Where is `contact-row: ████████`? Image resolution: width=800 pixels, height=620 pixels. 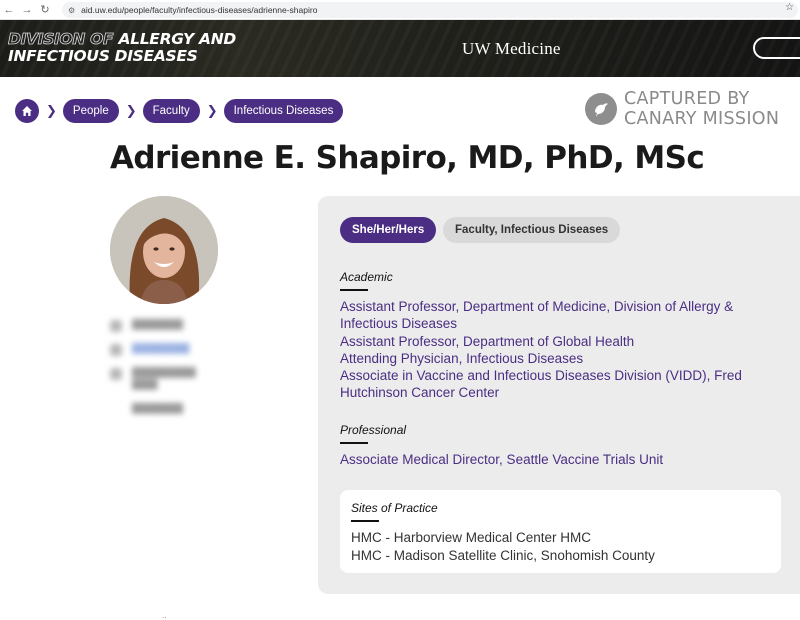 contact-row: ████████ is located at coordinates (185, 325).